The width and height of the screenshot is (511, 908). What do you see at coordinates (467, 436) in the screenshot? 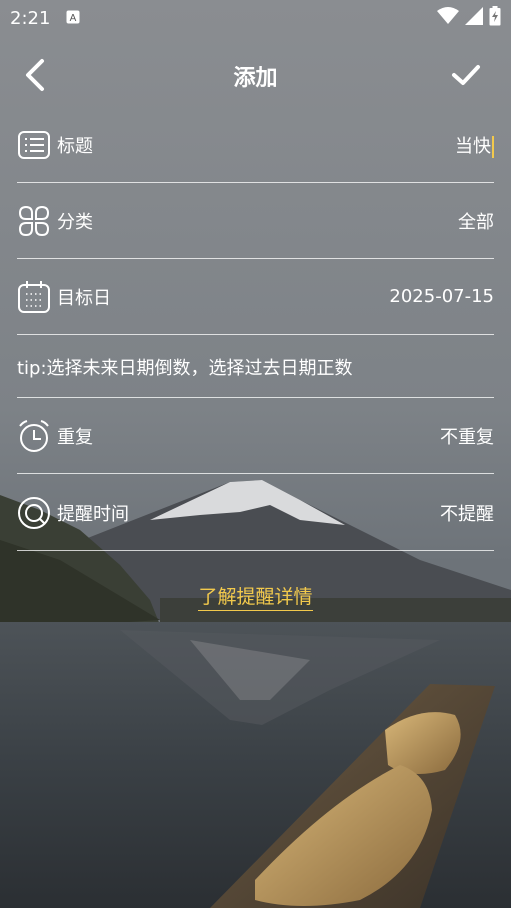
I see `repeat-value: 不重复` at bounding box center [467, 436].